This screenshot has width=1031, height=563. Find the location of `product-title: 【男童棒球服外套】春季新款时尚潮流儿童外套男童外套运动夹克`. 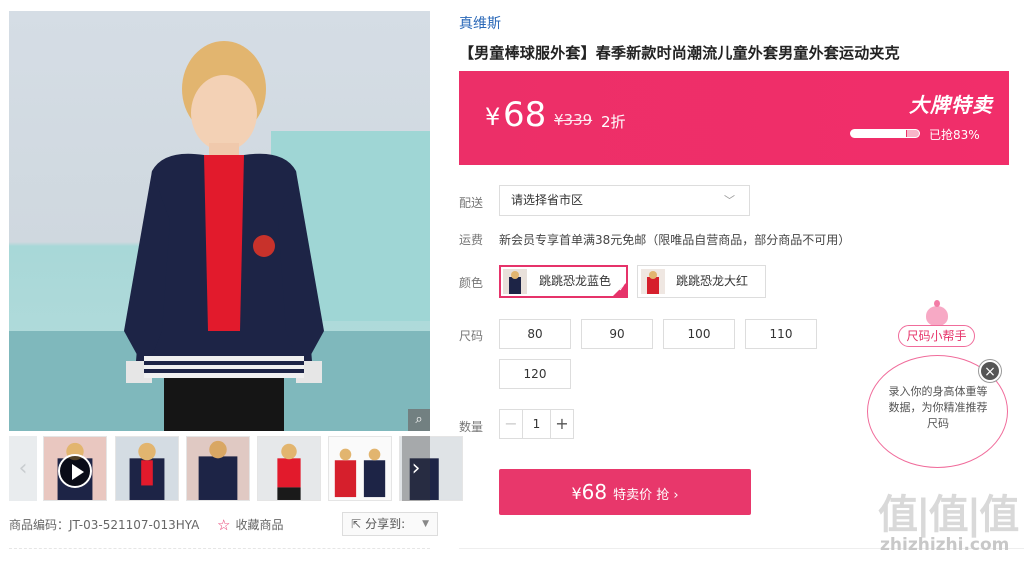

product-title: 【男童棒球服外套】春季新款时尚潮流儿童外套男童外套运动夹克 is located at coordinates (679, 53).